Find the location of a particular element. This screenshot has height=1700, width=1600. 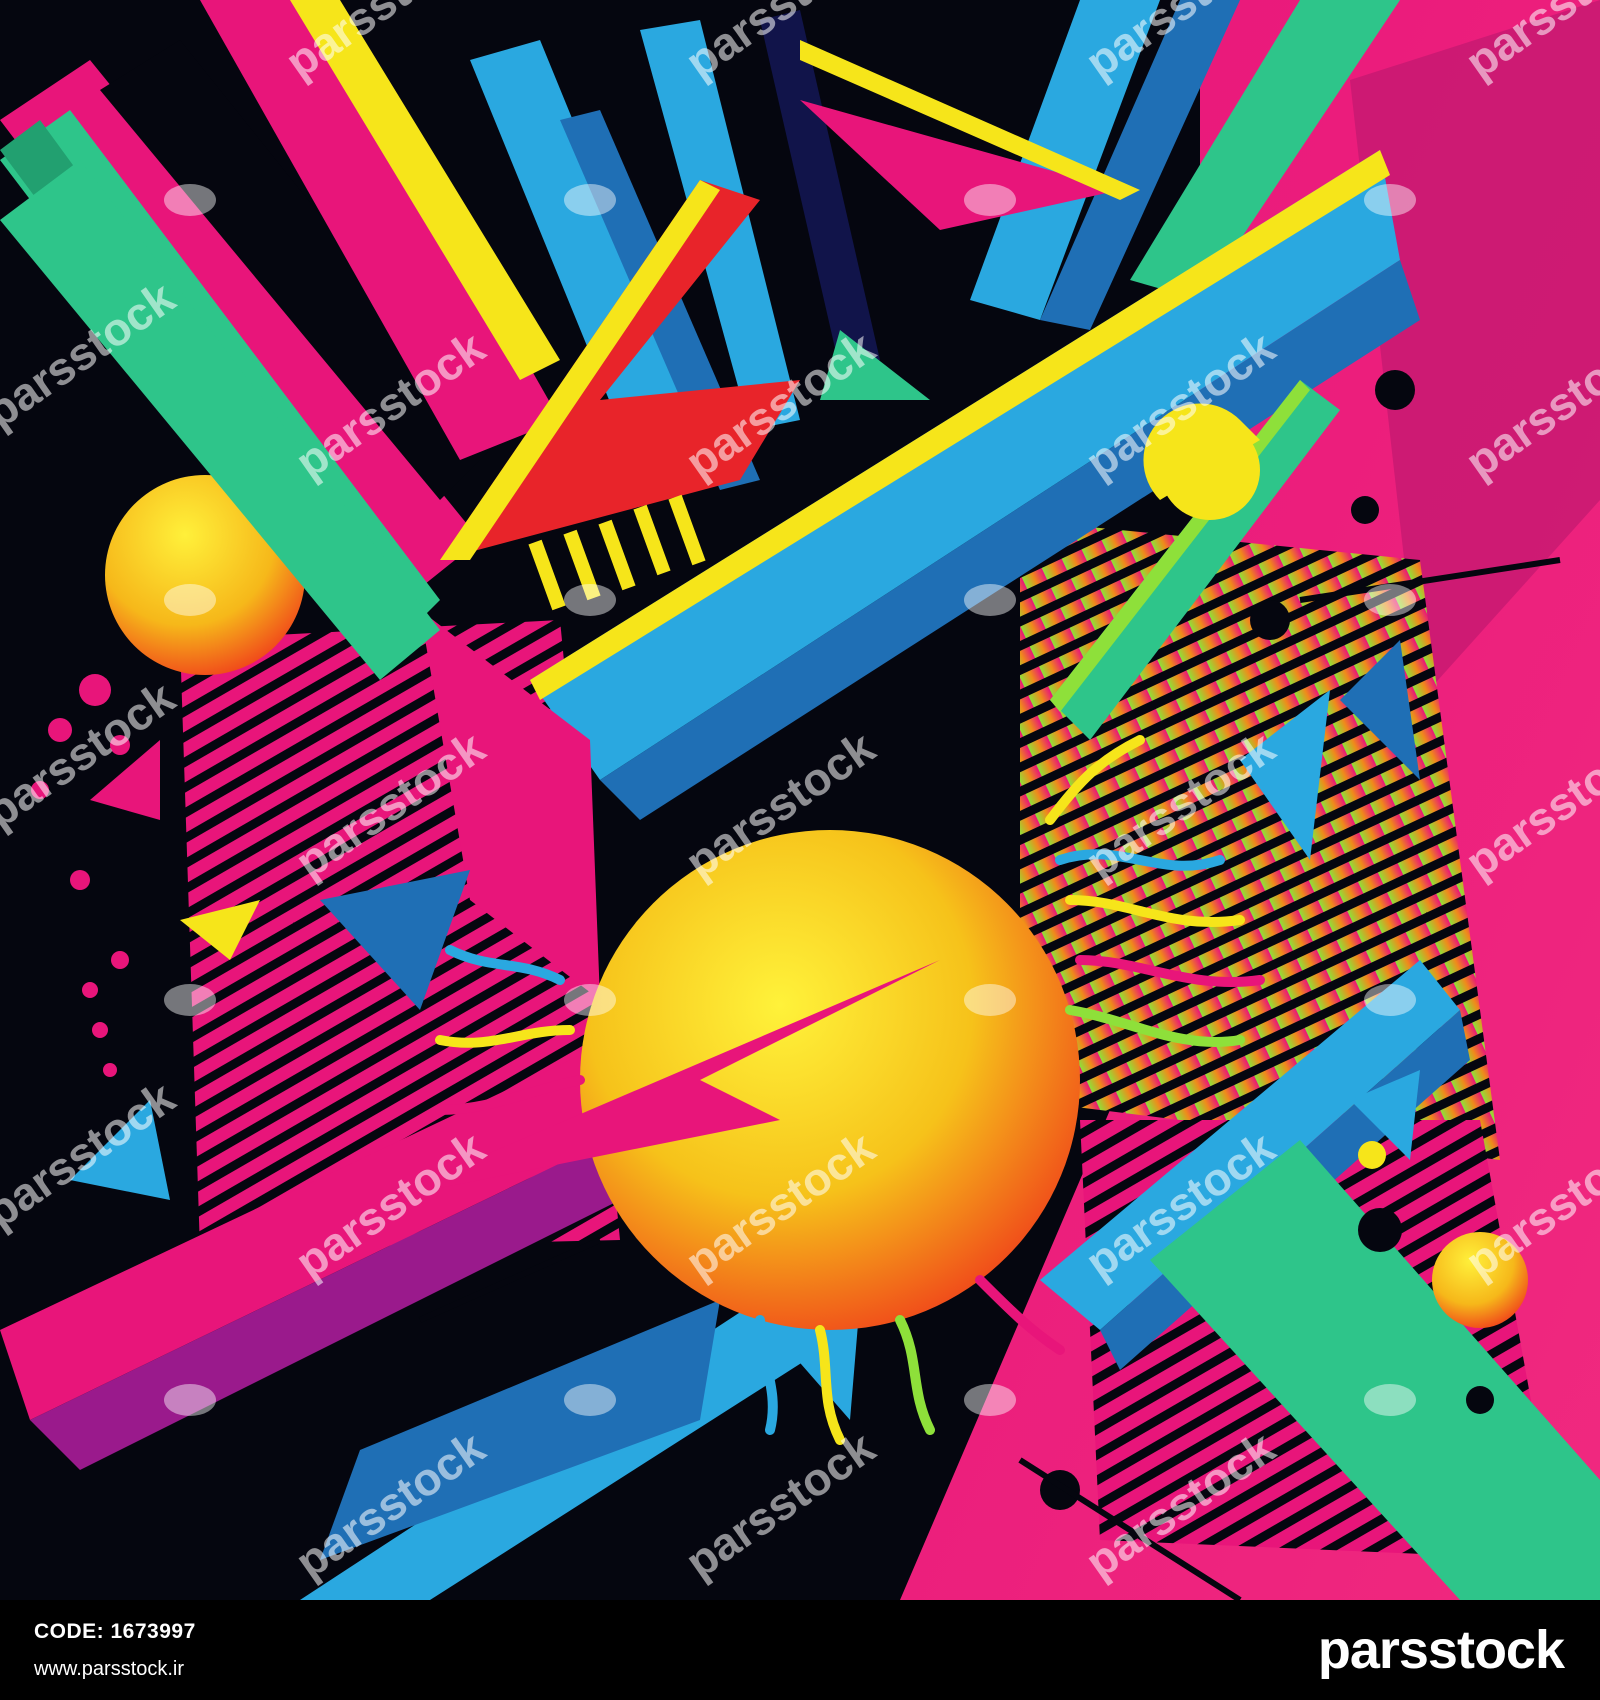

footer-bar: CODE: 1673997 www.parsstock.ir parsstock is located at coordinates (800, 1650).